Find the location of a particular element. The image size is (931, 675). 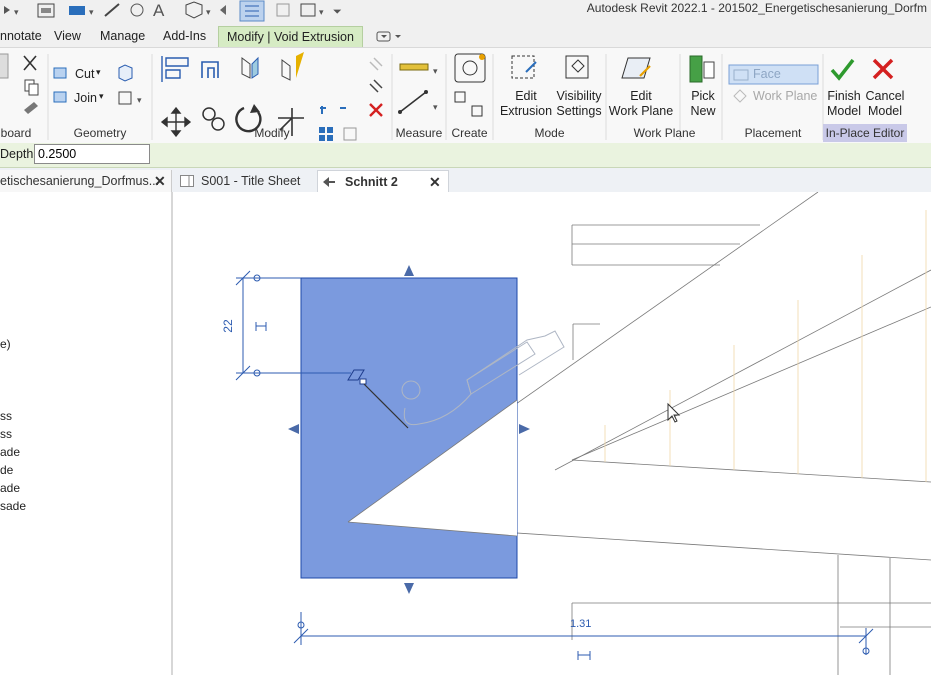

finish-model-button: Finish Model is located at coordinates (844, 104).